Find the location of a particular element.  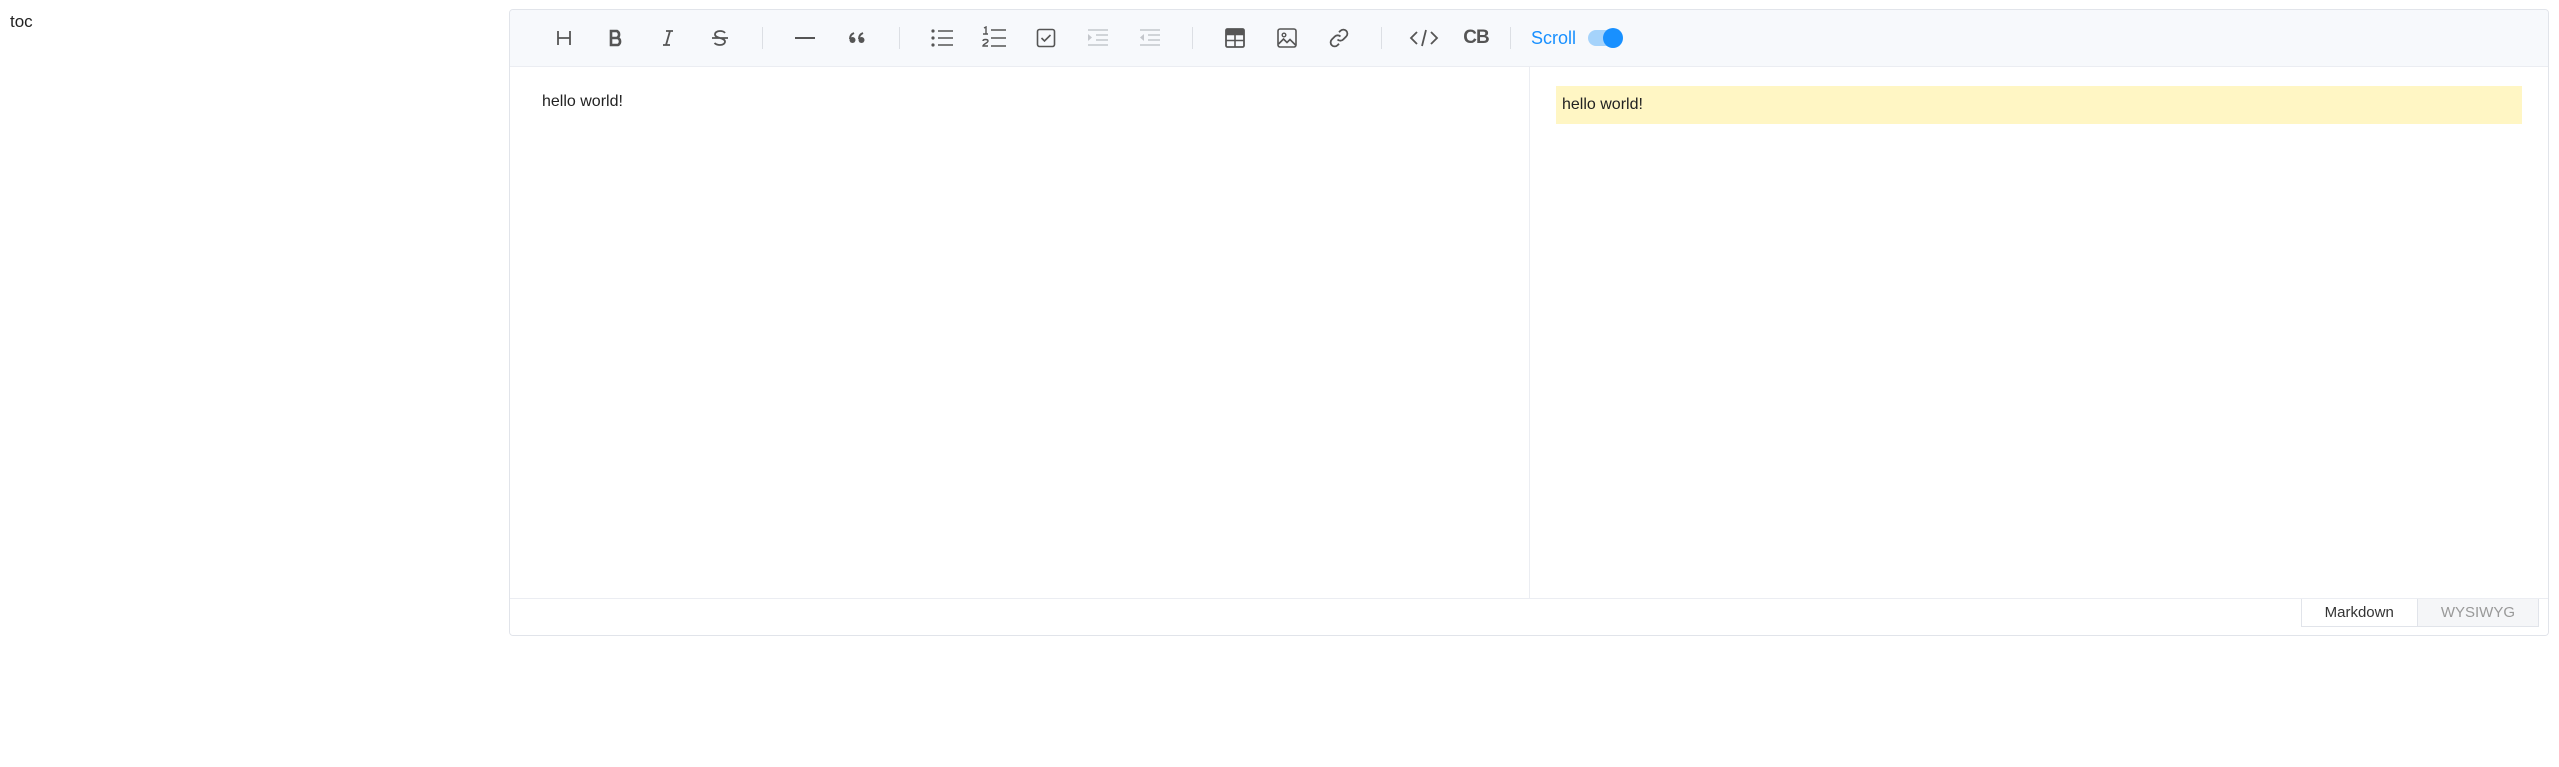

strike-button is located at coordinates (720, 38).